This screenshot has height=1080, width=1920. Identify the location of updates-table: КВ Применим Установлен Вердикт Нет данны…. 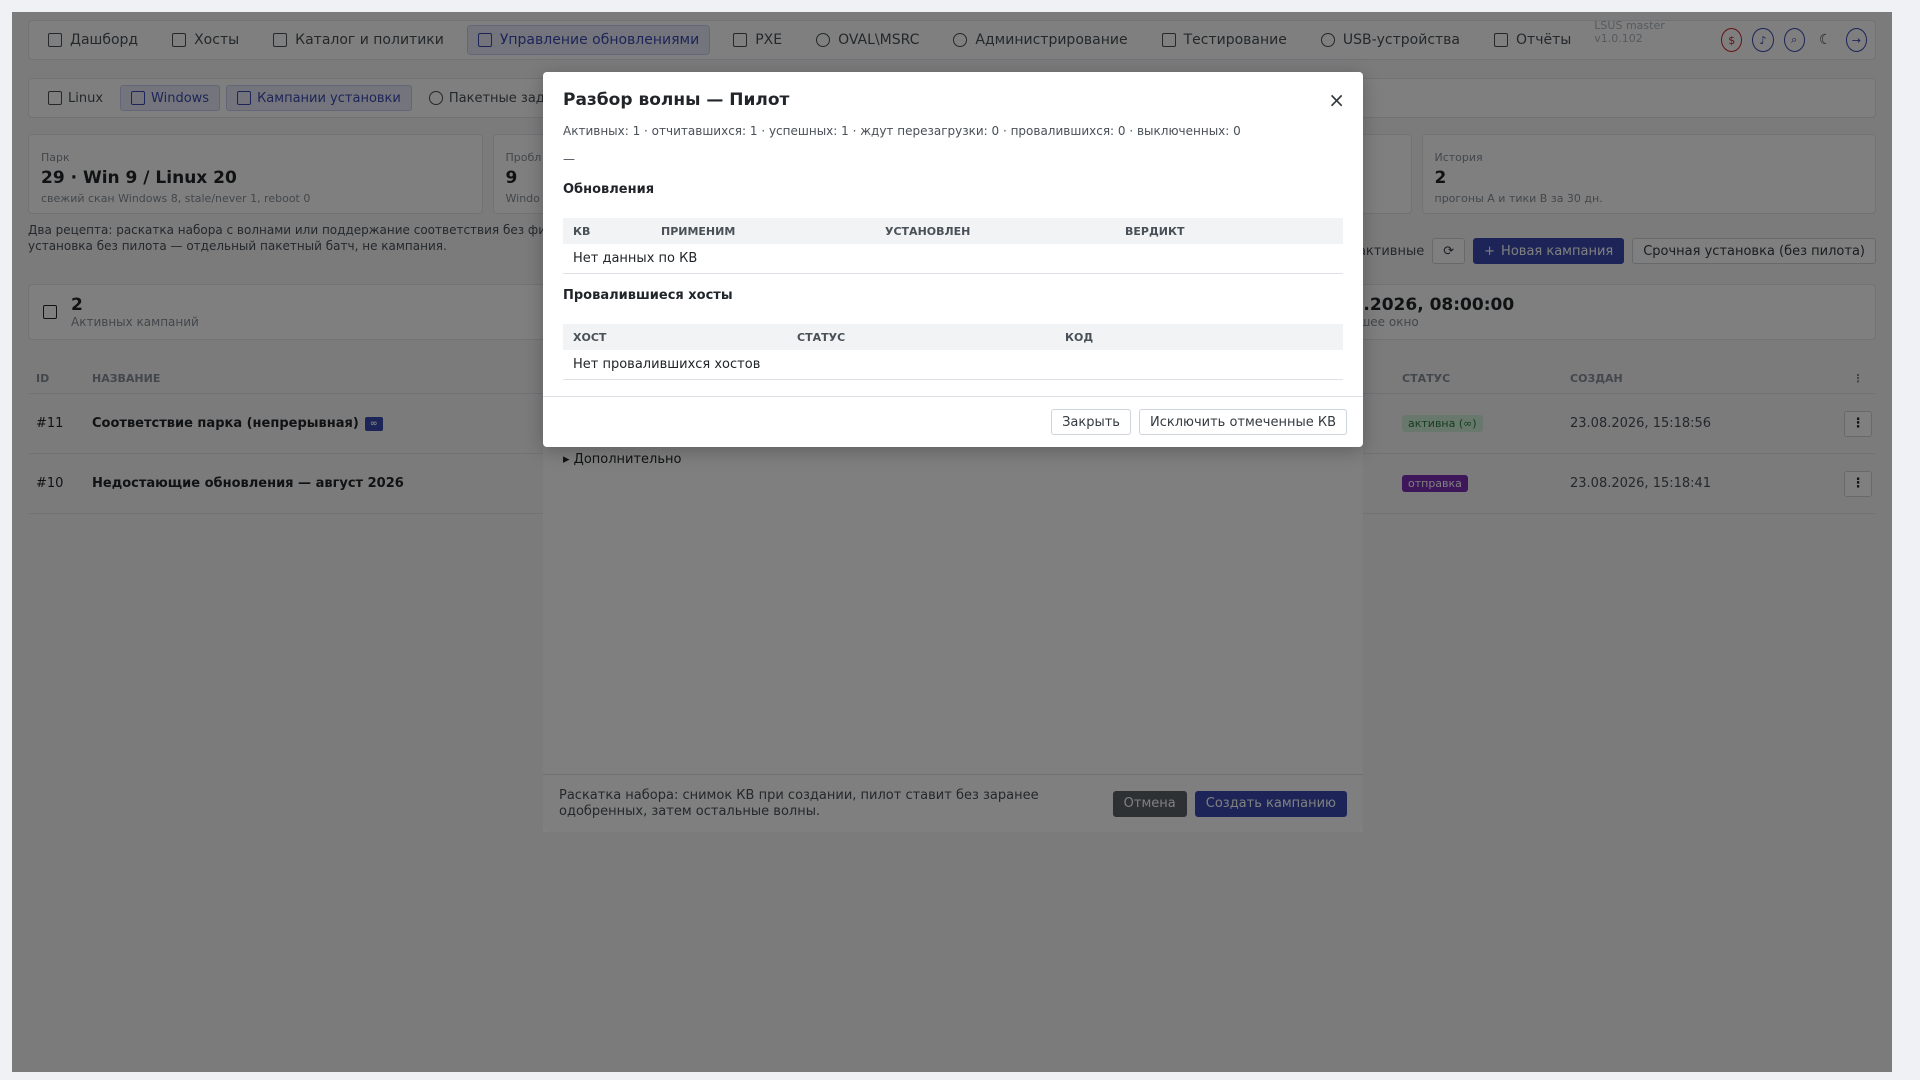
(953, 246).